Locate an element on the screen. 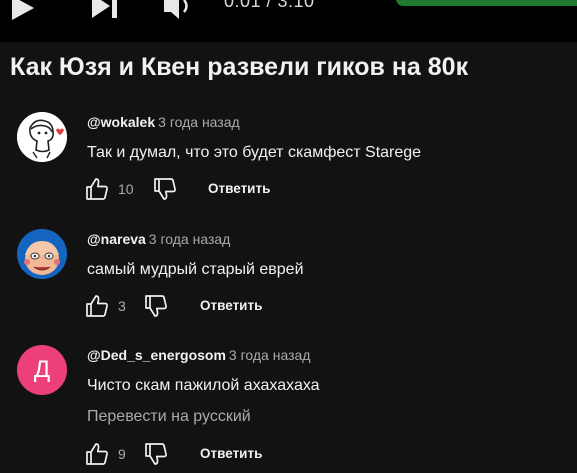 The width and height of the screenshot is (577, 473). author-line: @nareva 3 года назад is located at coordinates (158, 239).